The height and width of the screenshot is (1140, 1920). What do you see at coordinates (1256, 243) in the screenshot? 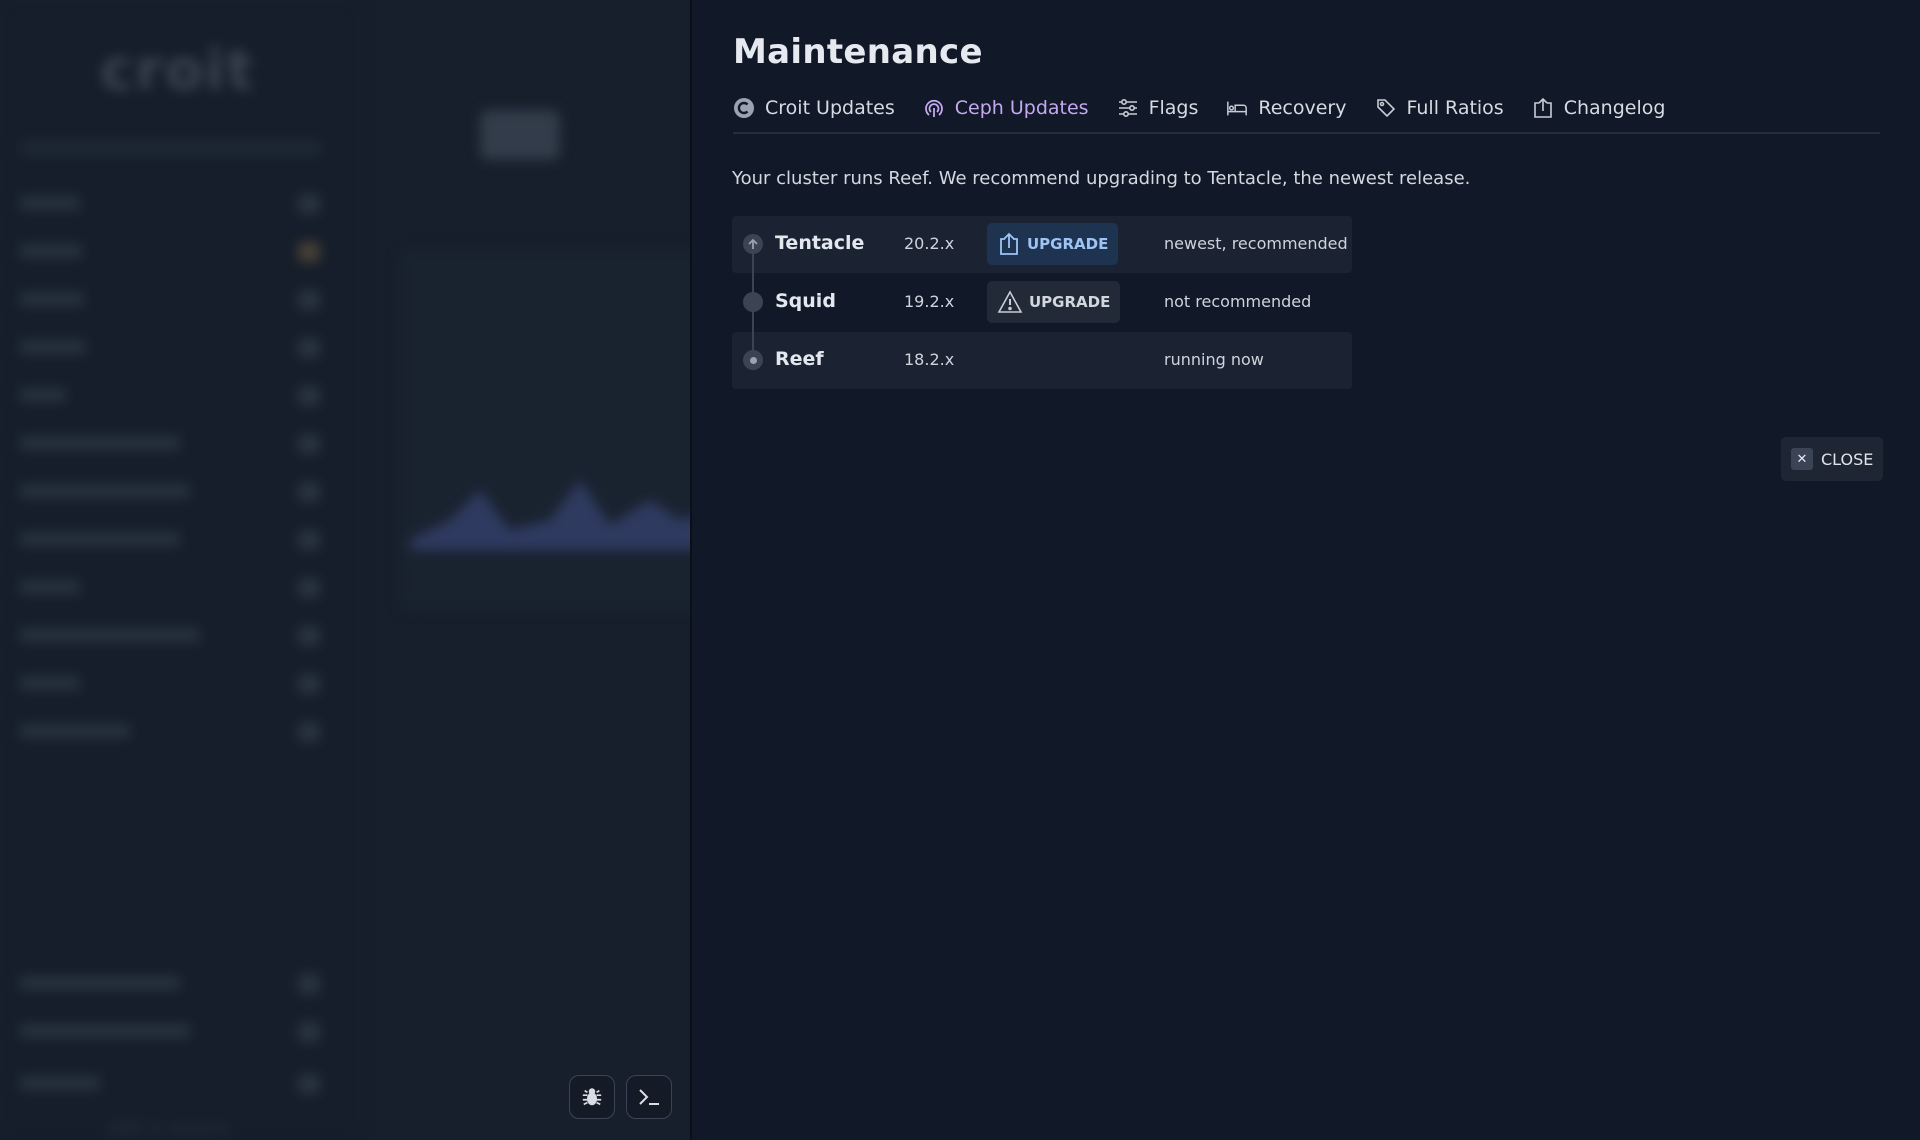
I see `release-note: newest, recommended` at bounding box center [1256, 243].